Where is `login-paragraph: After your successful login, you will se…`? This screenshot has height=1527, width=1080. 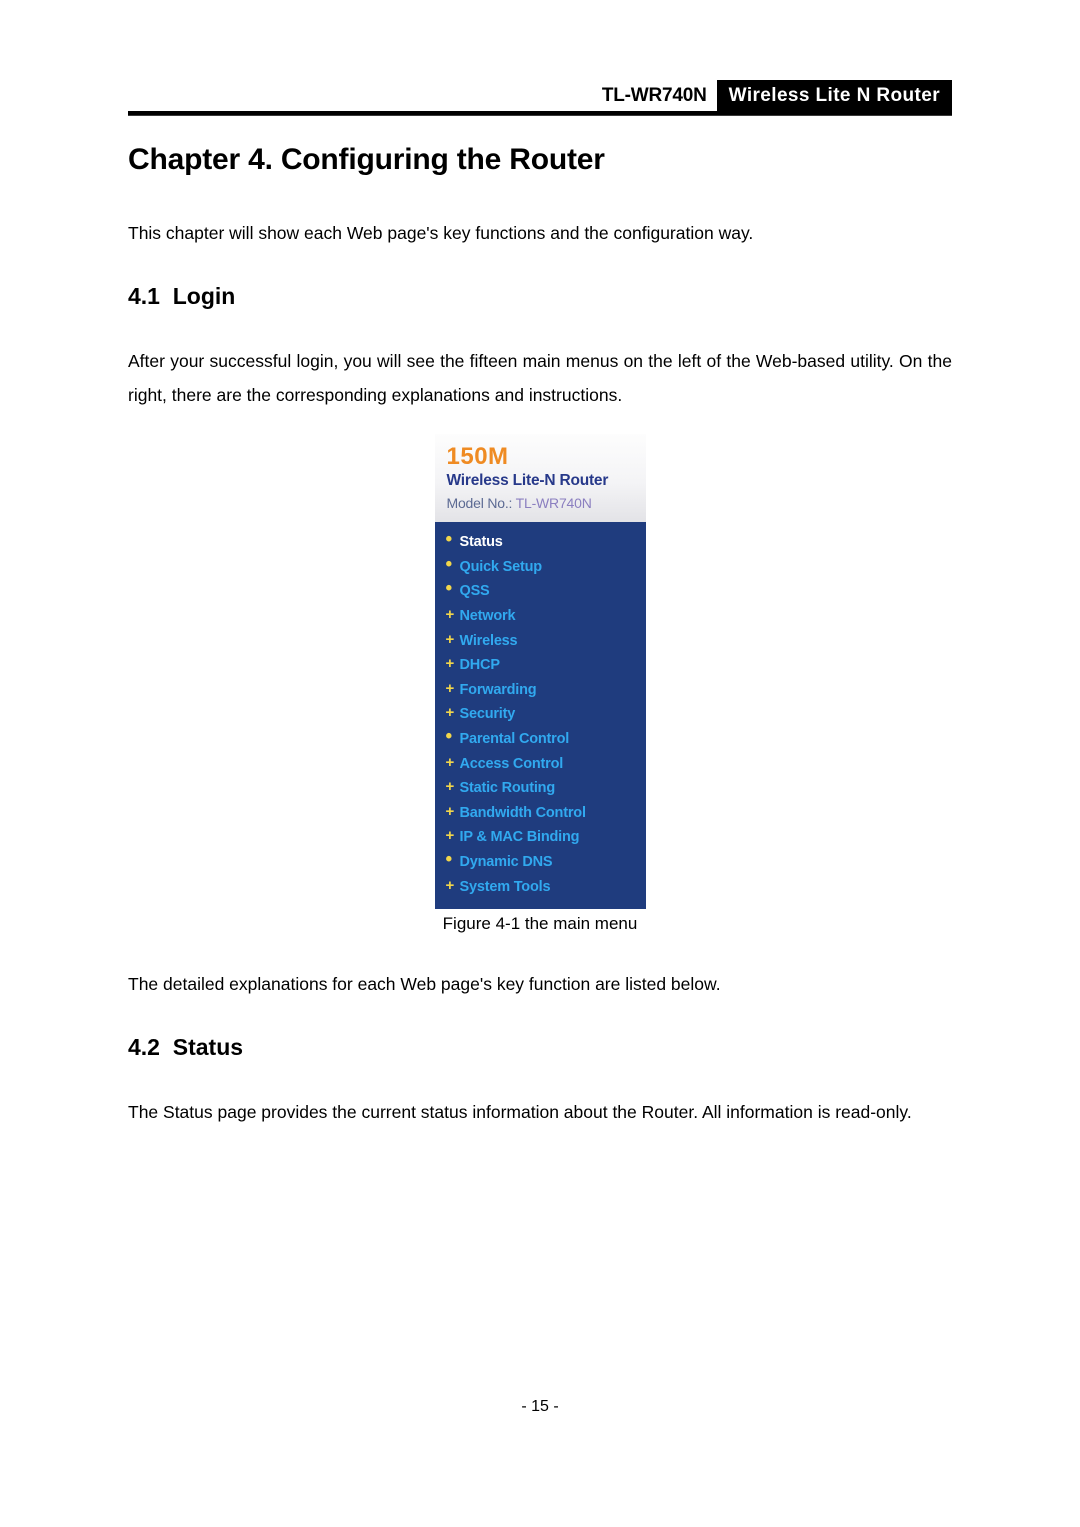 login-paragraph: After your successful login, you will se… is located at coordinates (540, 378).